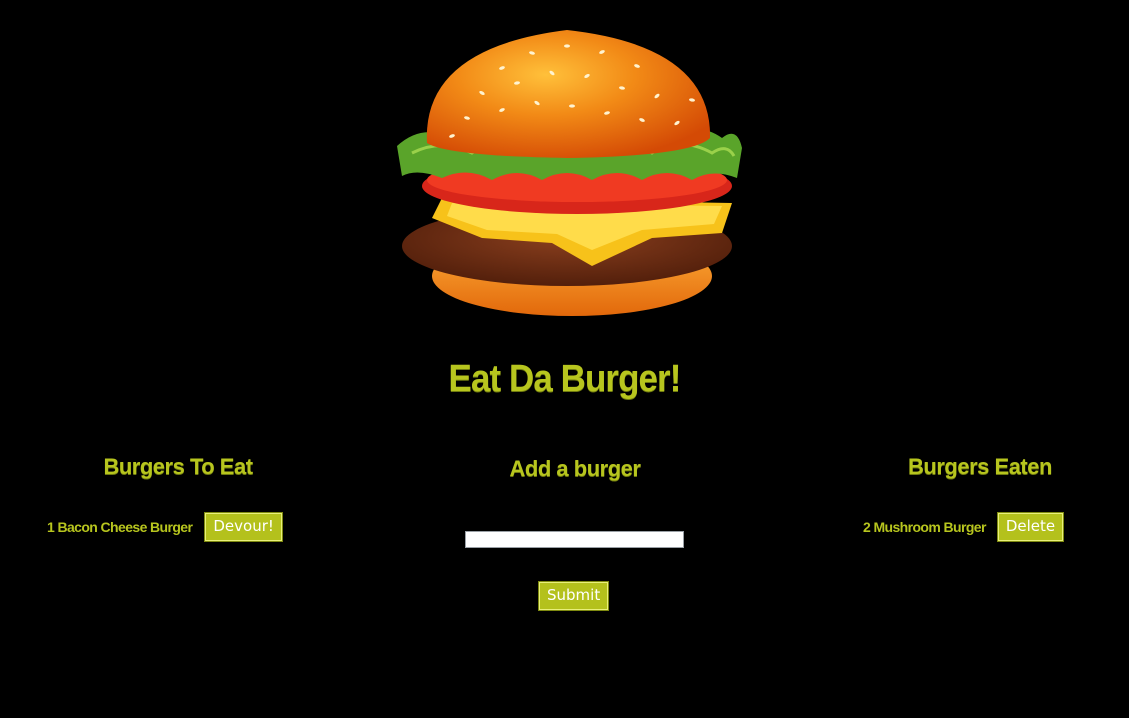 This screenshot has width=1129, height=718. Describe the element at coordinates (565, 379) in the screenshot. I see `page-title: Eat Da Burger!` at that location.